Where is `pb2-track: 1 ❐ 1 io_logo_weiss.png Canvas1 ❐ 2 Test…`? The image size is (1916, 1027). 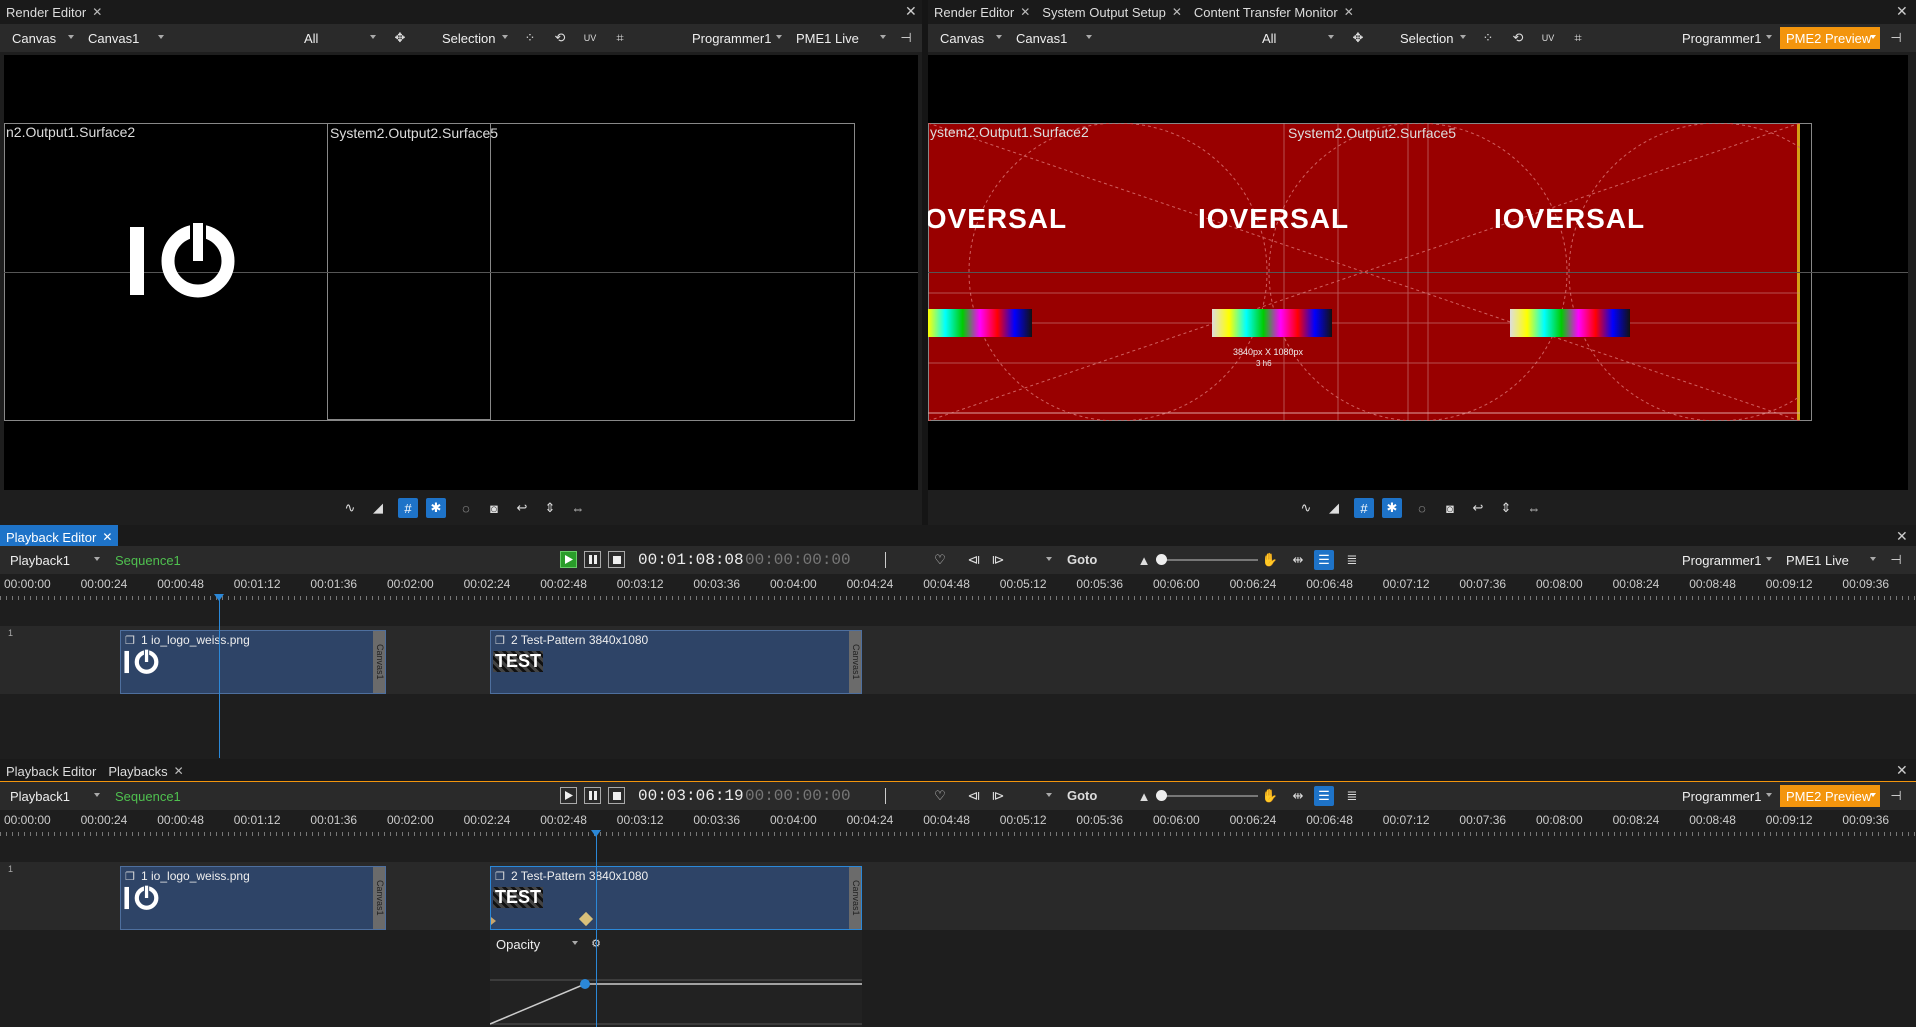
pb2-track: 1 ❐ 1 io_logo_weiss.png Canvas1 ❐ 2 Test… is located at coordinates (958, 896).